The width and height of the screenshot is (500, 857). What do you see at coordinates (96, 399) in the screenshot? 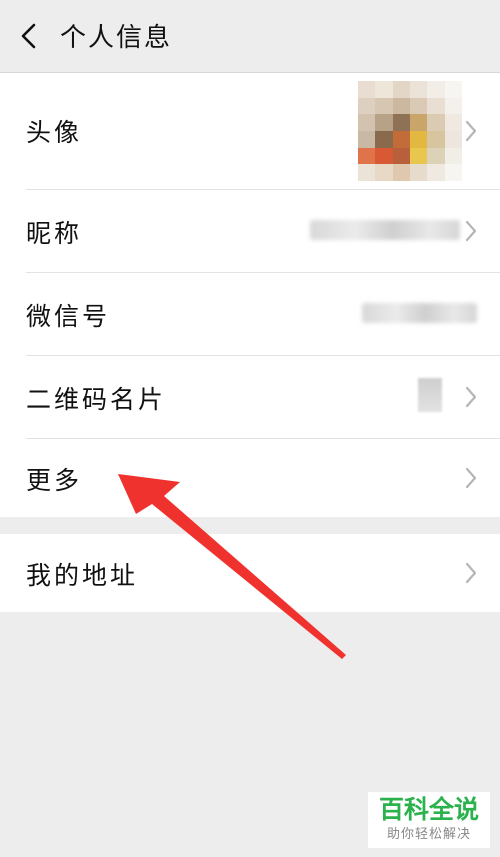
I see `qr-card-label: 二维码名片` at bounding box center [96, 399].